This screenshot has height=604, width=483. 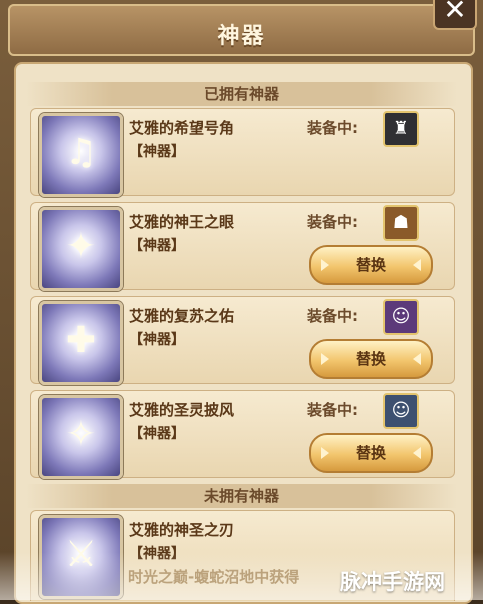 What do you see at coordinates (242, 246) in the screenshot?
I see `artifact-row: ✦ 艾雅的神王之眼 【神器】 装备中: ☗ 替换` at bounding box center [242, 246].